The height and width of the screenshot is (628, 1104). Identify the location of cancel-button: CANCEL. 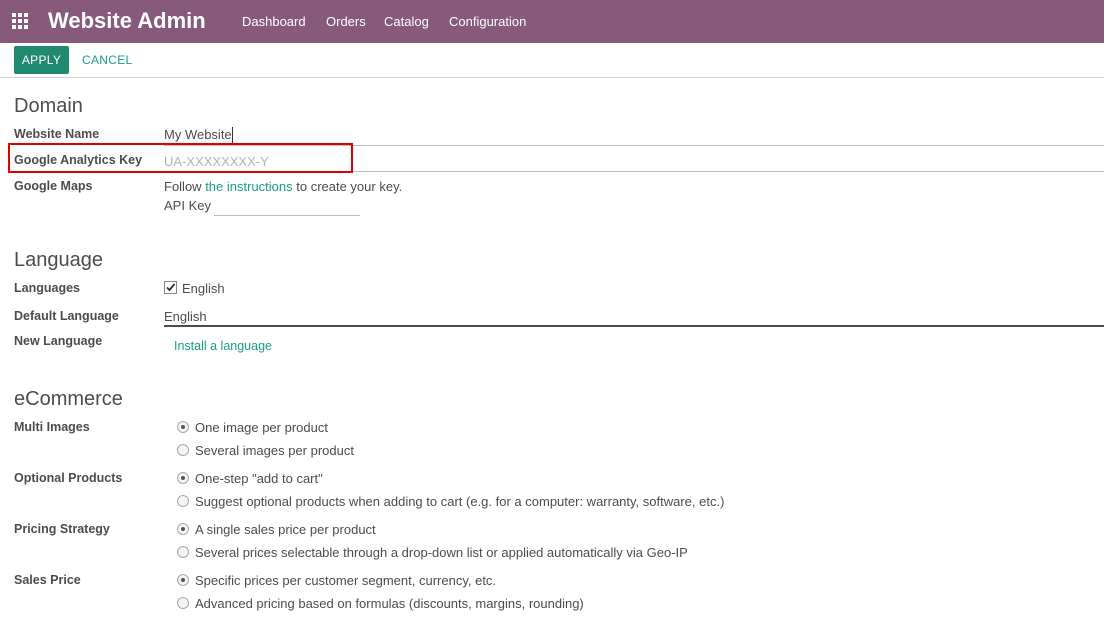
(107, 60).